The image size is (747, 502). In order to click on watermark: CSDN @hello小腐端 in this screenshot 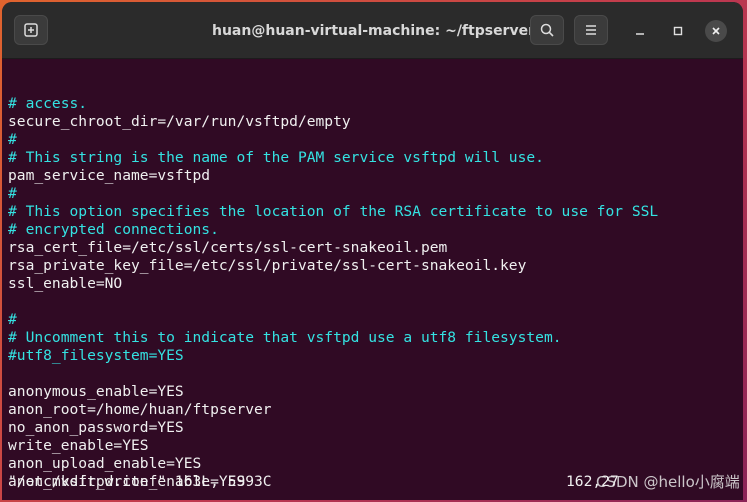, I will do `click(668, 482)`.